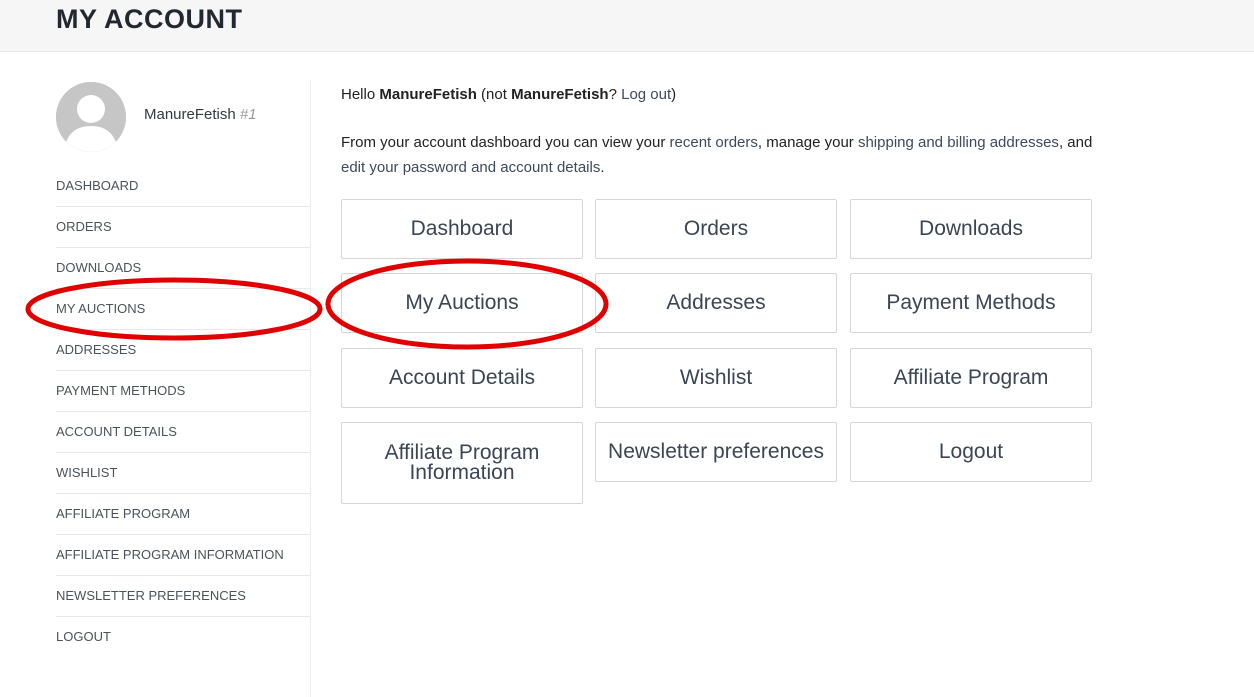  What do you see at coordinates (183, 637) in the screenshot?
I see `sidebar-item-logout: LOGOUT` at bounding box center [183, 637].